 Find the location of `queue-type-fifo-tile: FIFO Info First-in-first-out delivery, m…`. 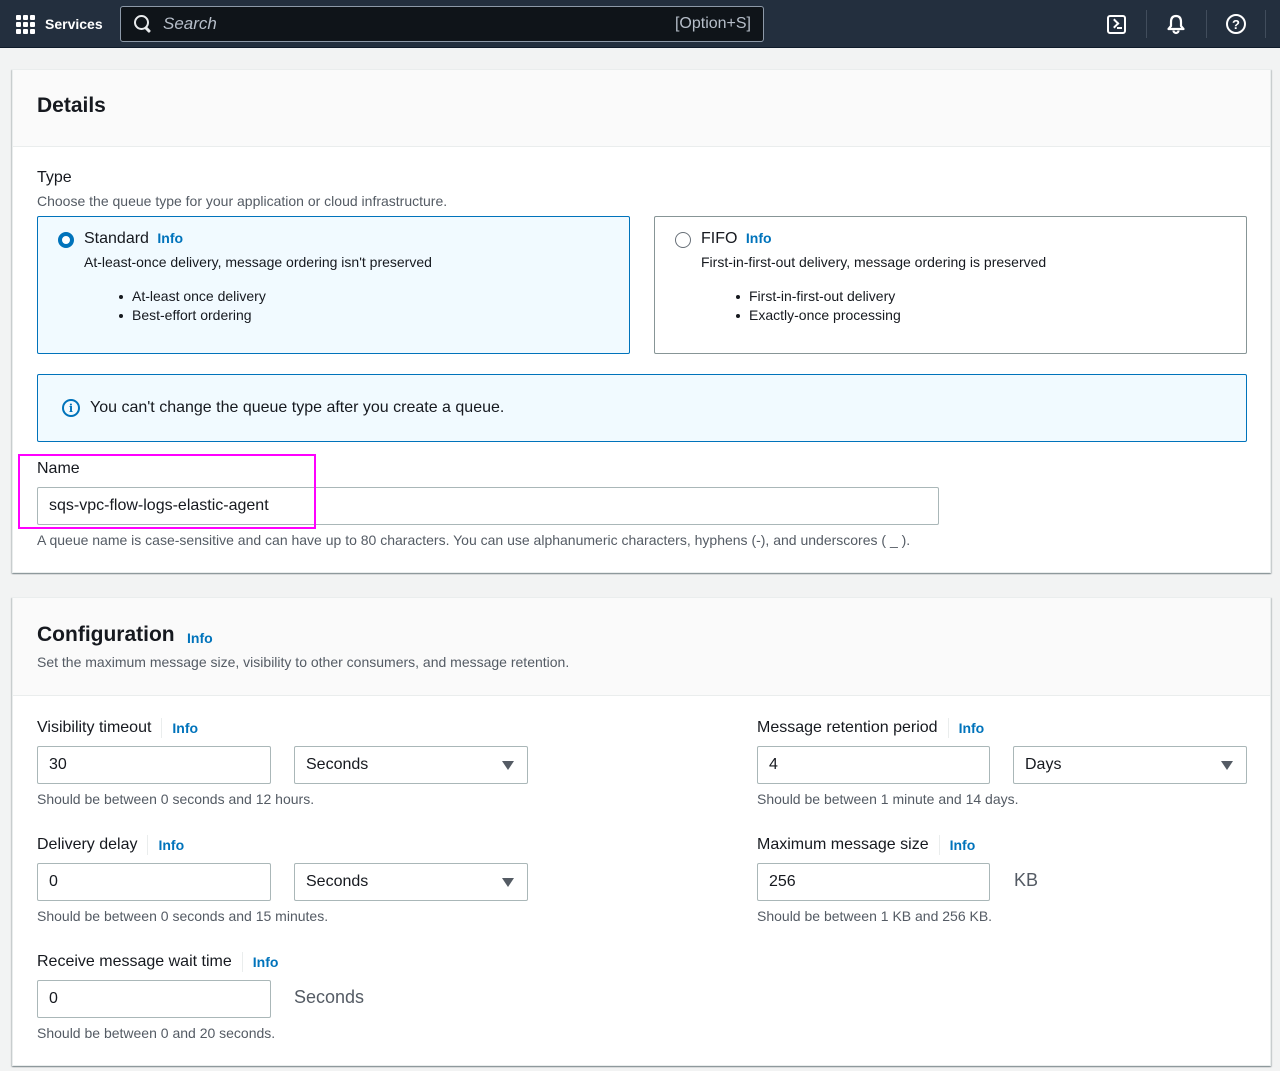

queue-type-fifo-tile: FIFO Info First-in-first-out delivery, m… is located at coordinates (950, 285).